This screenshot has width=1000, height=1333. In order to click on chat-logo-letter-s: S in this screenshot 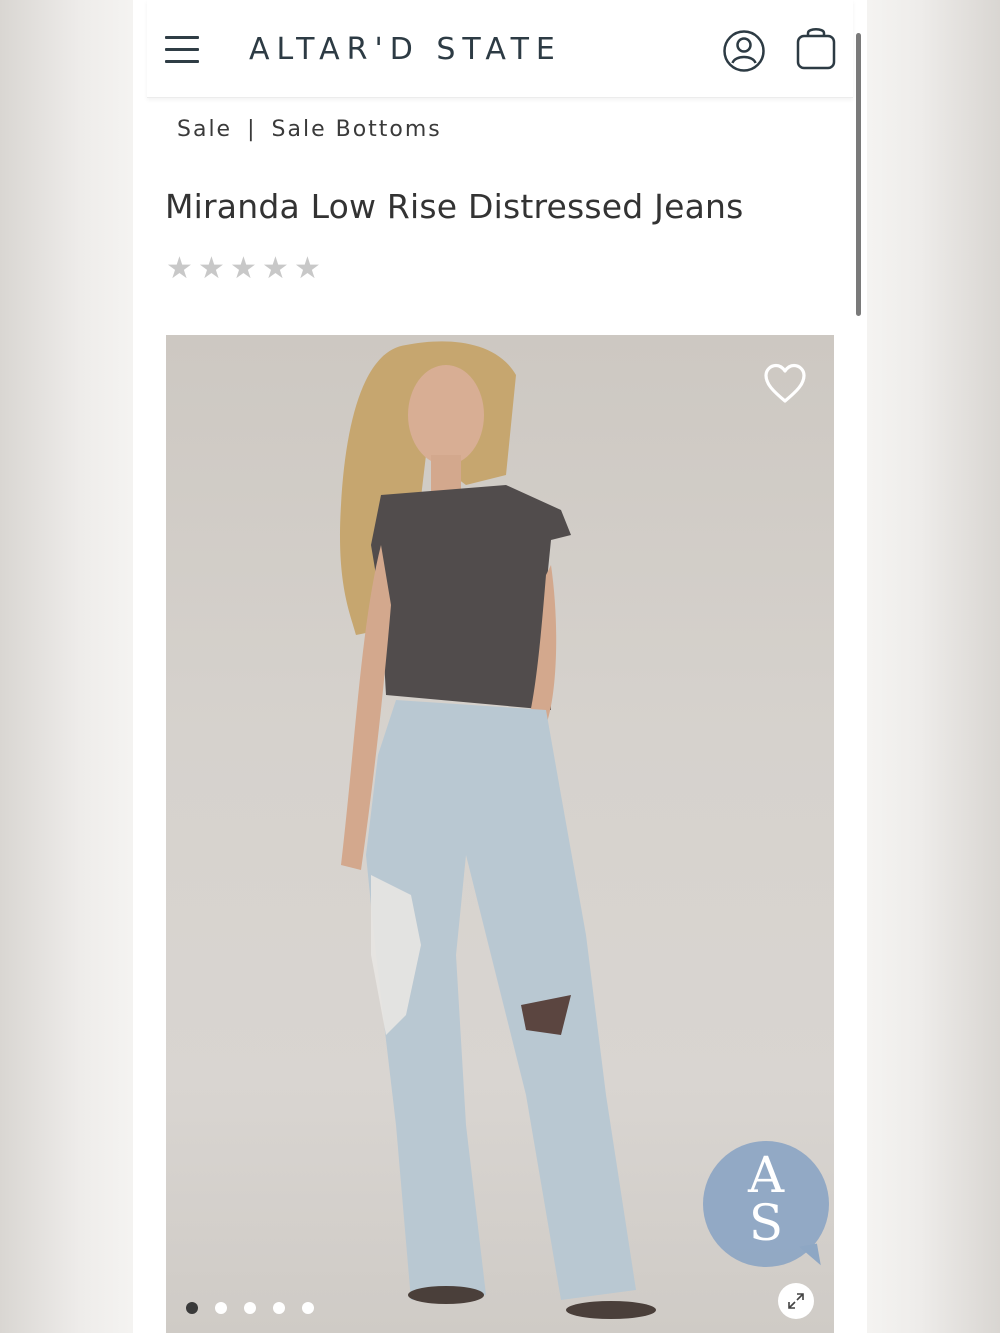, I will do `click(766, 1223)`.